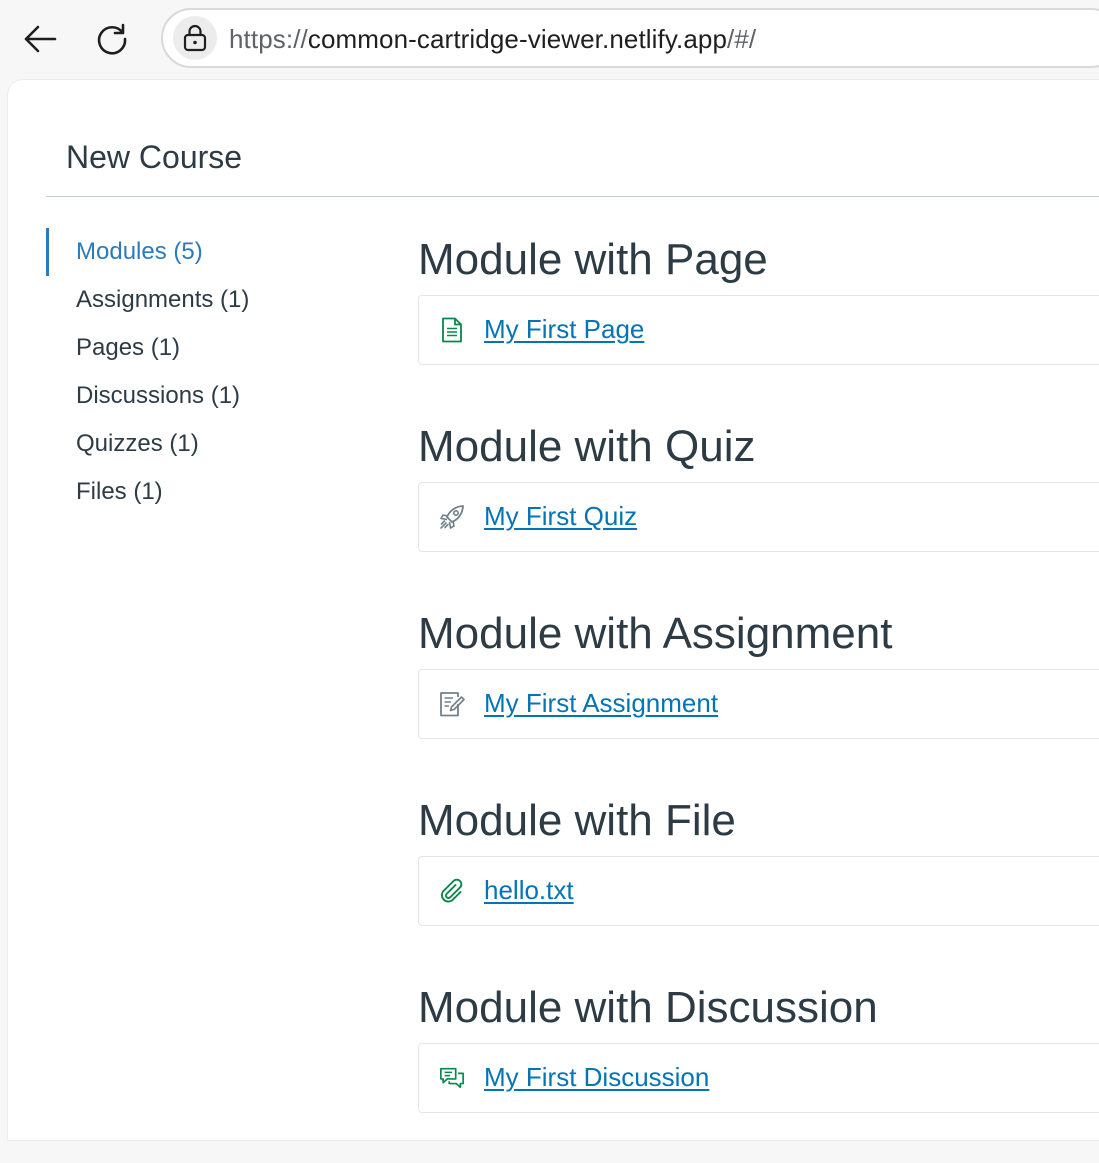  What do you see at coordinates (452, 1078) in the screenshot?
I see `discussion-icon` at bounding box center [452, 1078].